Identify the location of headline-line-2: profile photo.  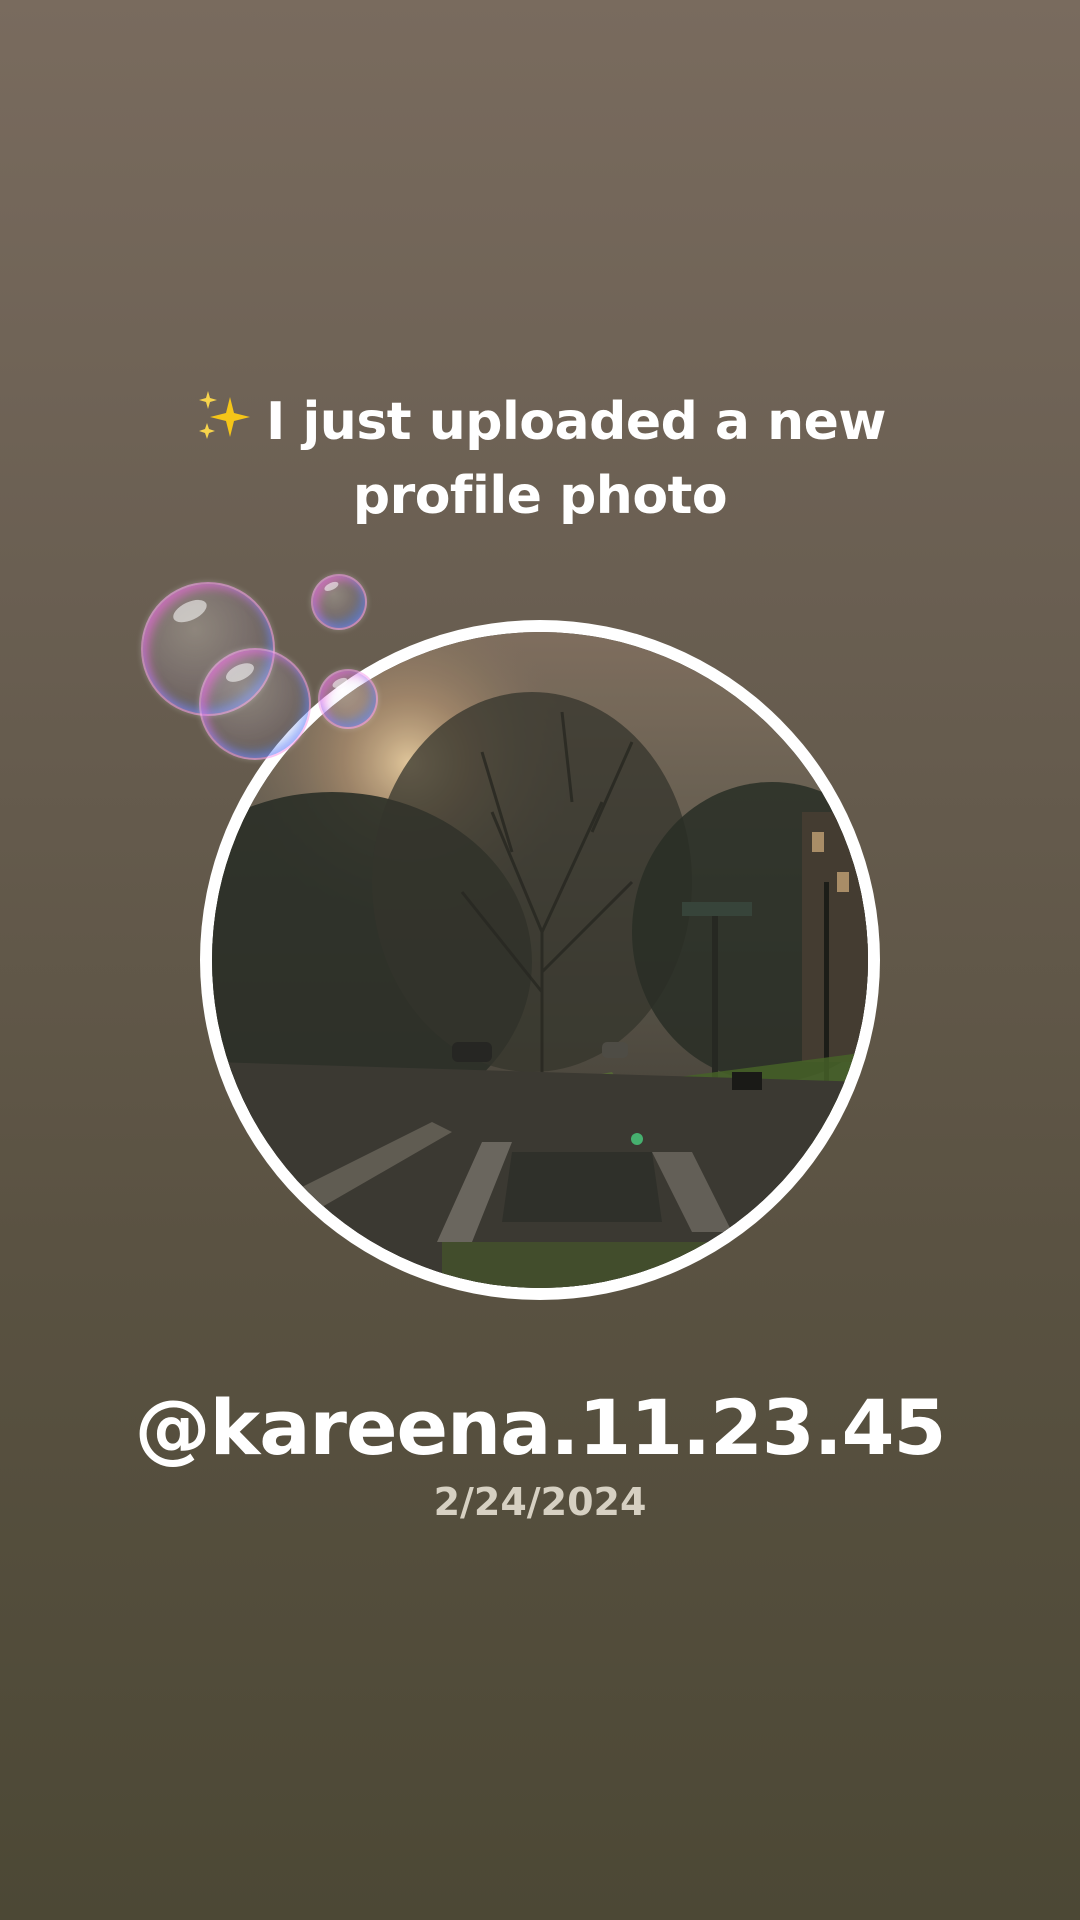
(540, 496).